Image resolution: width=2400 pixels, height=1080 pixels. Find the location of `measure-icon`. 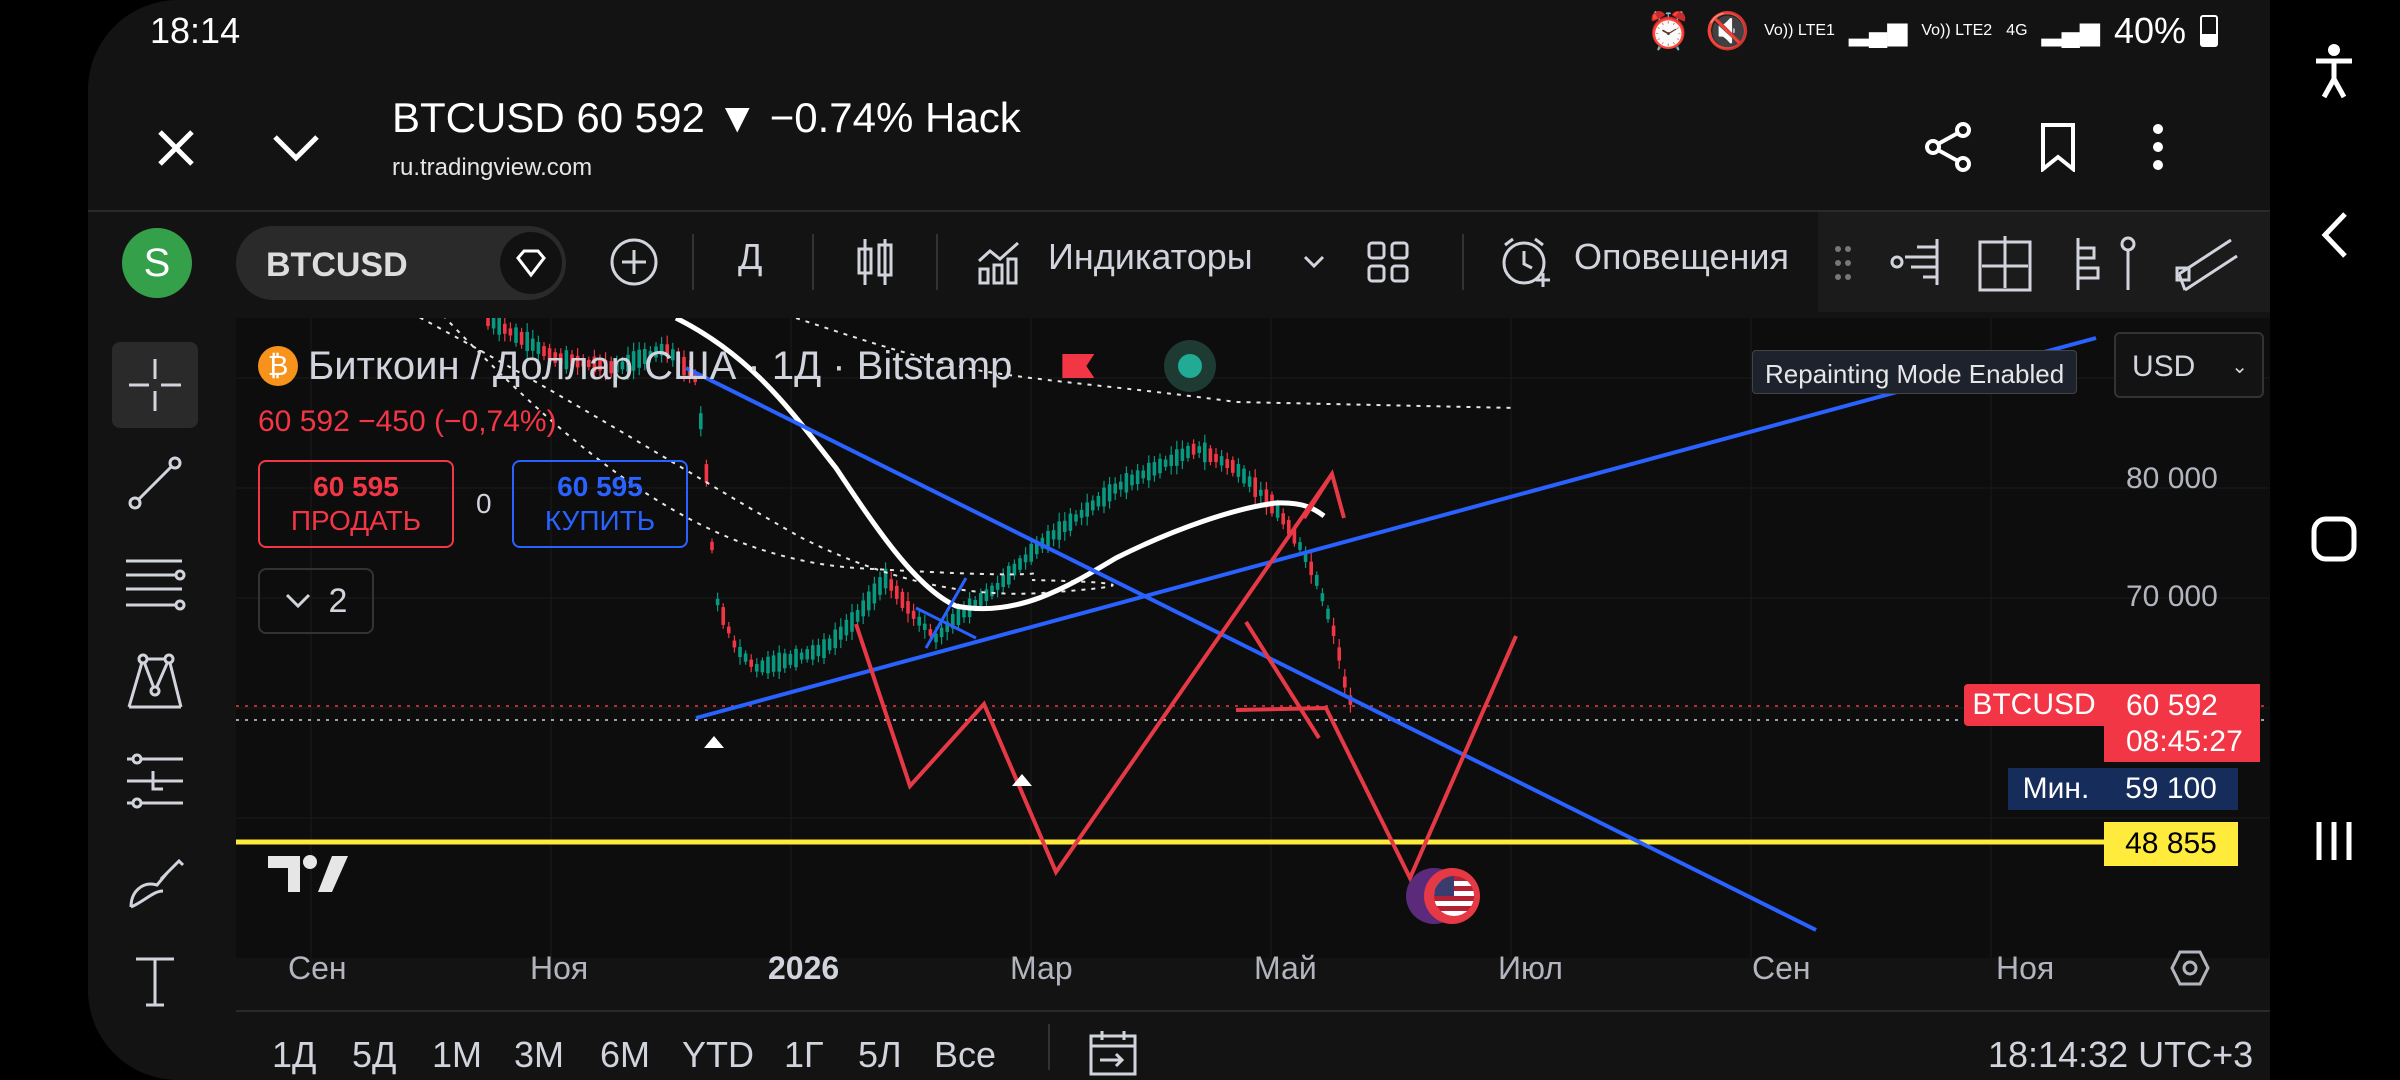

measure-icon is located at coordinates (2006, 264).